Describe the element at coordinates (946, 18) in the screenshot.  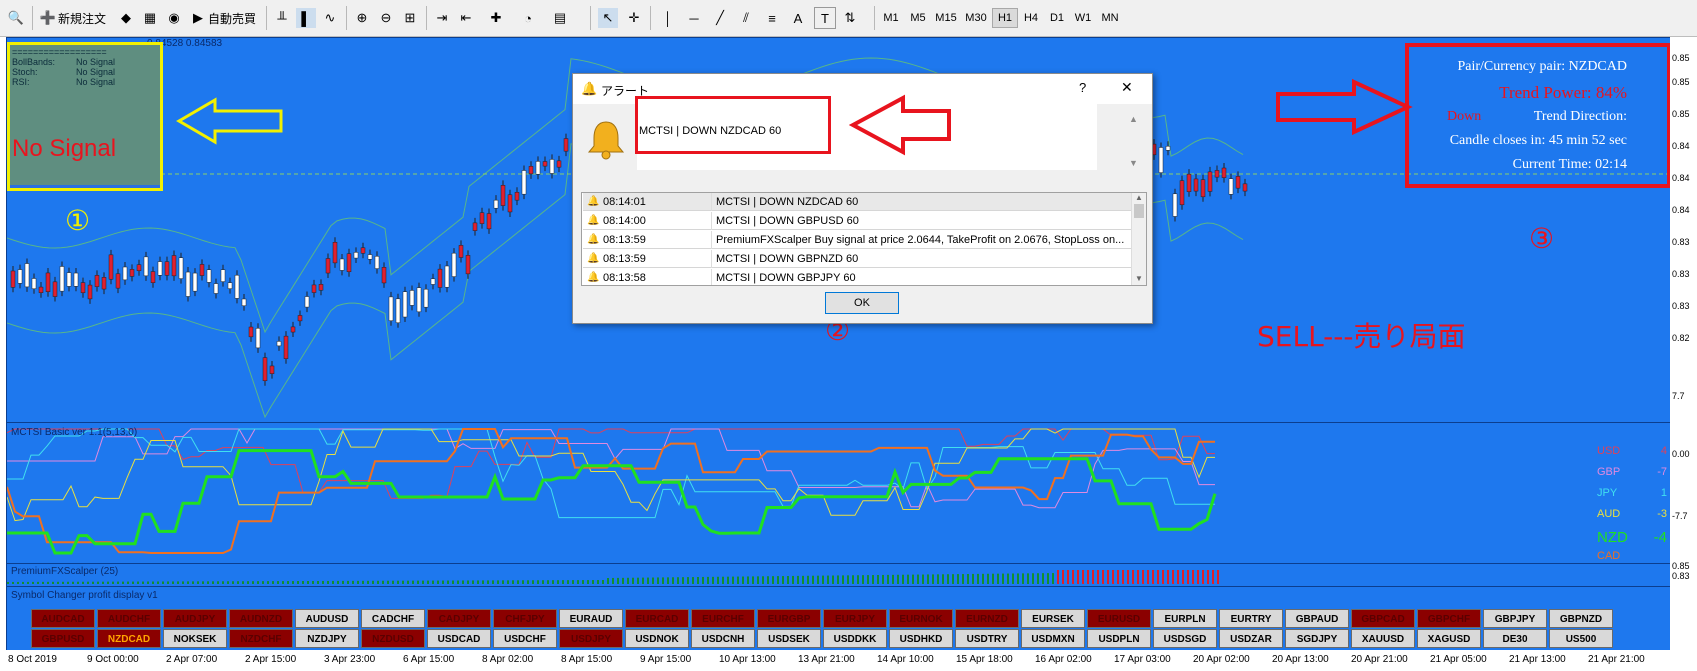
I see `tf-m15: M15` at that location.